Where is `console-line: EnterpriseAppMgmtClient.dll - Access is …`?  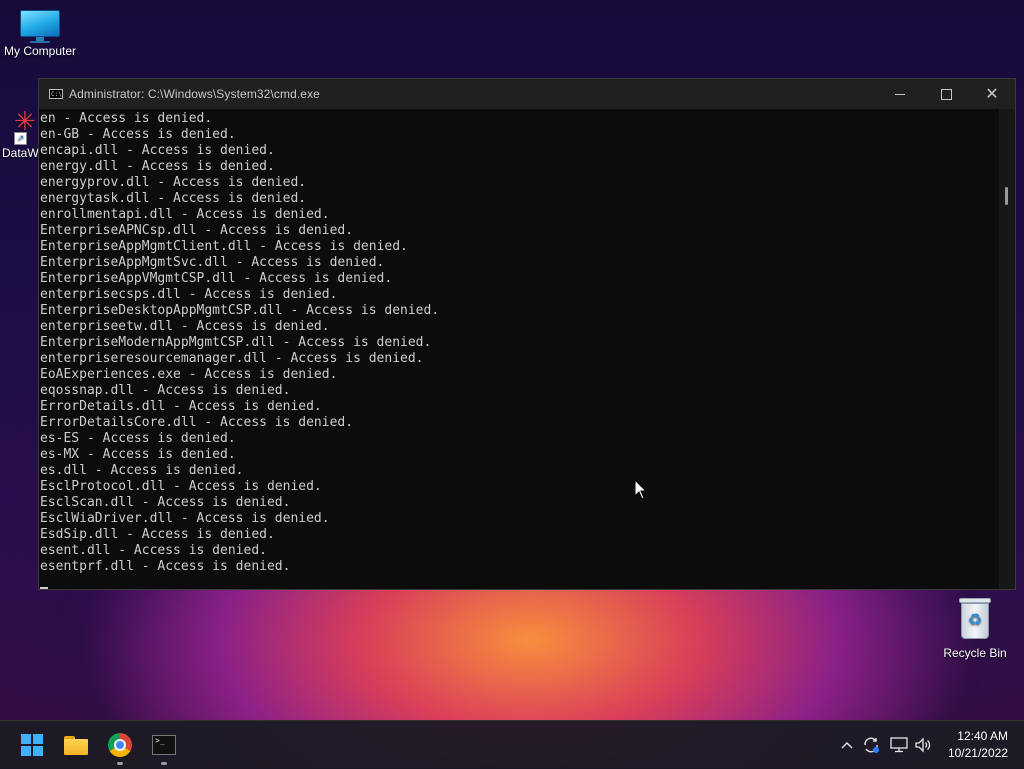 console-line: EnterpriseAppMgmtClient.dll - Access is … is located at coordinates (224, 246).